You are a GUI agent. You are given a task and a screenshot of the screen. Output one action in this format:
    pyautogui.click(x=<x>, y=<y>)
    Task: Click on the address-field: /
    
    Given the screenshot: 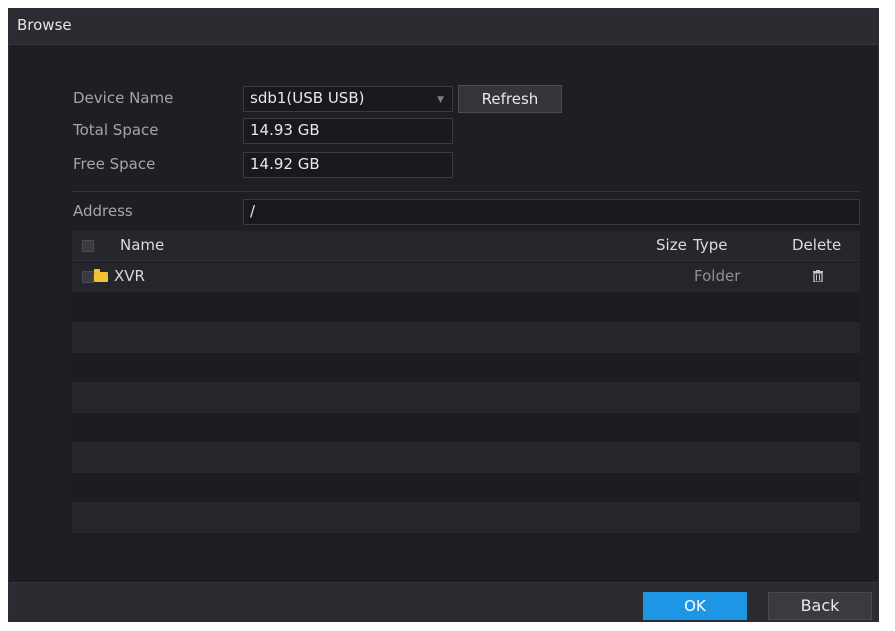 What is the action you would take?
    pyautogui.click(x=551, y=212)
    